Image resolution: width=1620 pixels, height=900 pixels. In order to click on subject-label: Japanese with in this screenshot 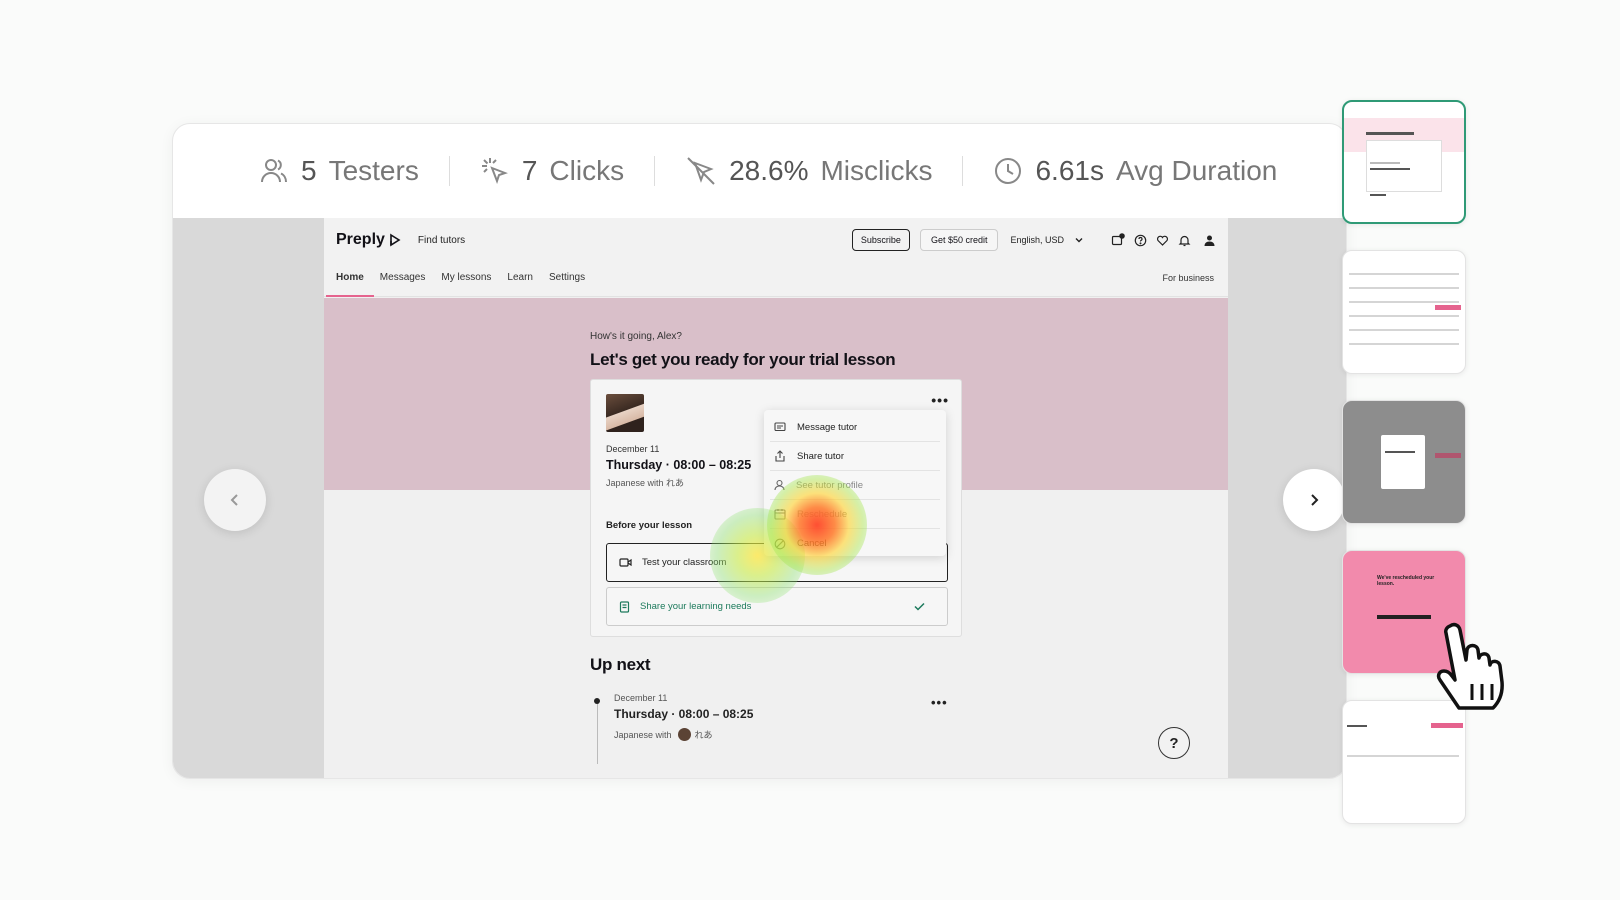, I will do `click(643, 734)`.